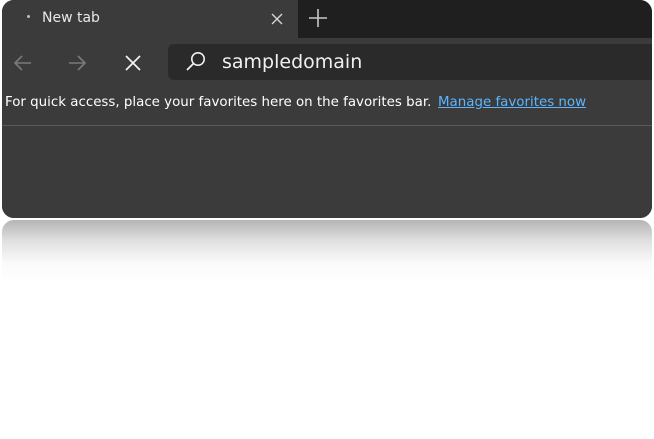 The height and width of the screenshot is (439, 654). I want to click on address-bar, so click(410, 62).